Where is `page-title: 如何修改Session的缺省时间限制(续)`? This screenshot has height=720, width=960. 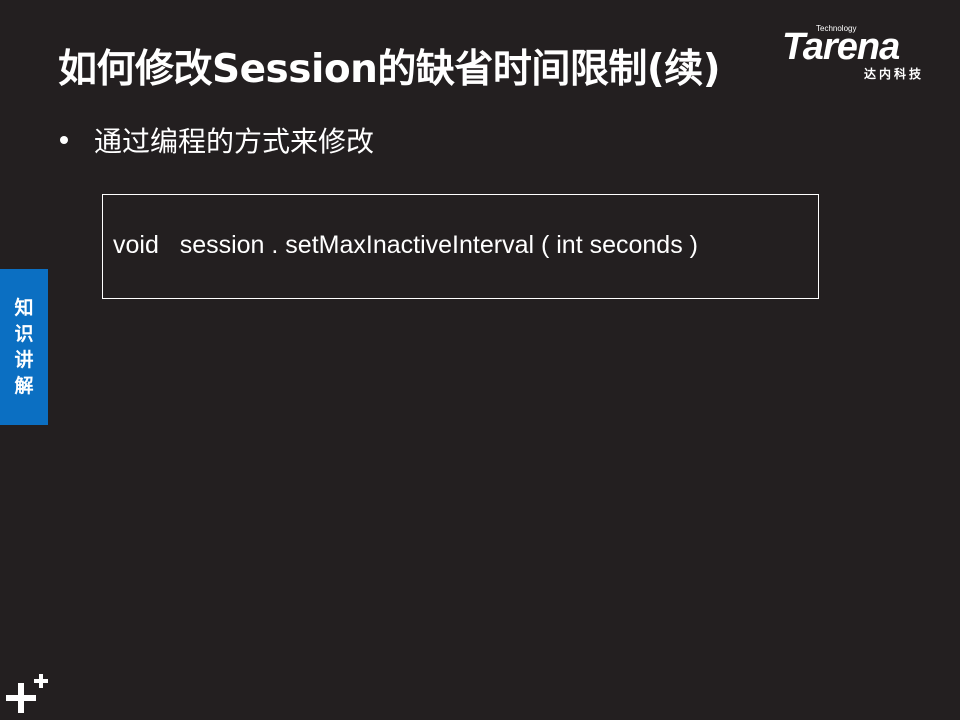 page-title: 如何修改Session的缺省时间限制(续) is located at coordinates (389, 69).